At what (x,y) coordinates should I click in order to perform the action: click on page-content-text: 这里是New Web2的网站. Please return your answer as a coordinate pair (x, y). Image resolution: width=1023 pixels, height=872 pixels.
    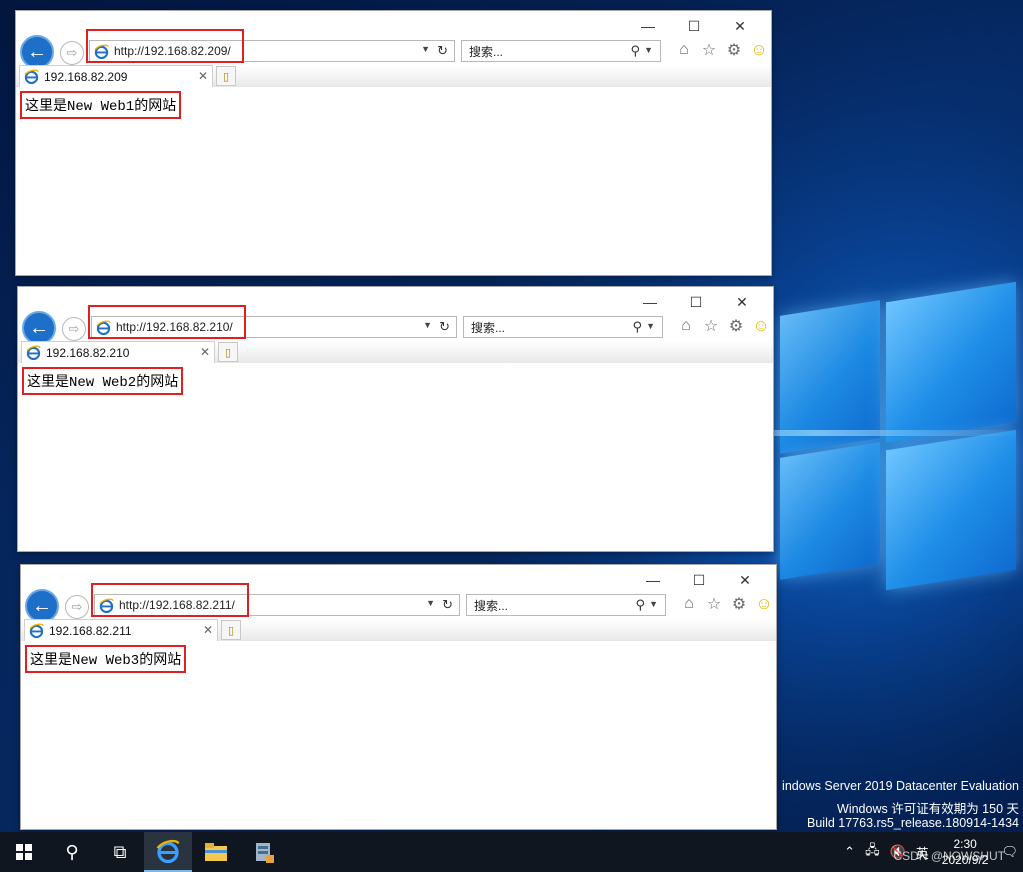
    Looking at the image, I should click on (103, 381).